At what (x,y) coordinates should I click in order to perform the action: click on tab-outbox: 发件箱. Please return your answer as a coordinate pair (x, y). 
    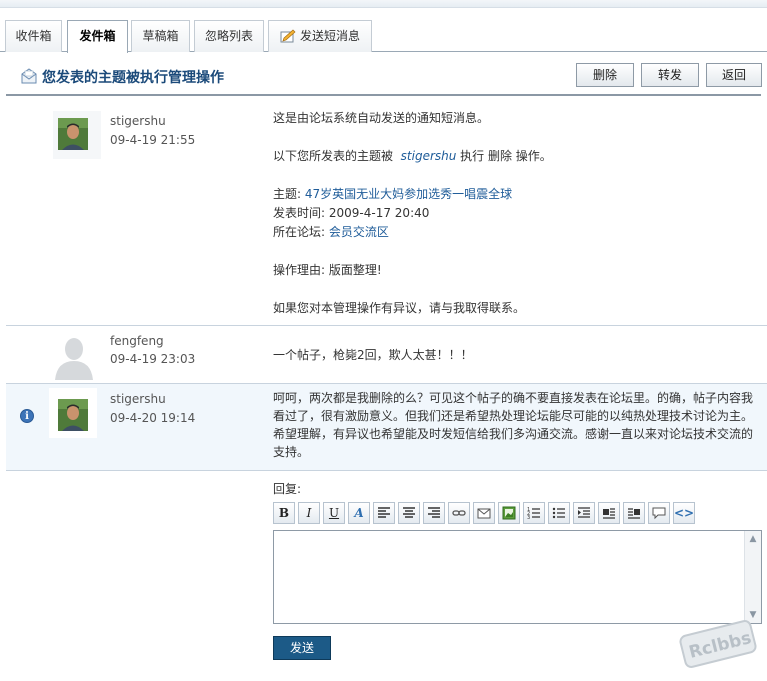
    Looking at the image, I should click on (97, 36).